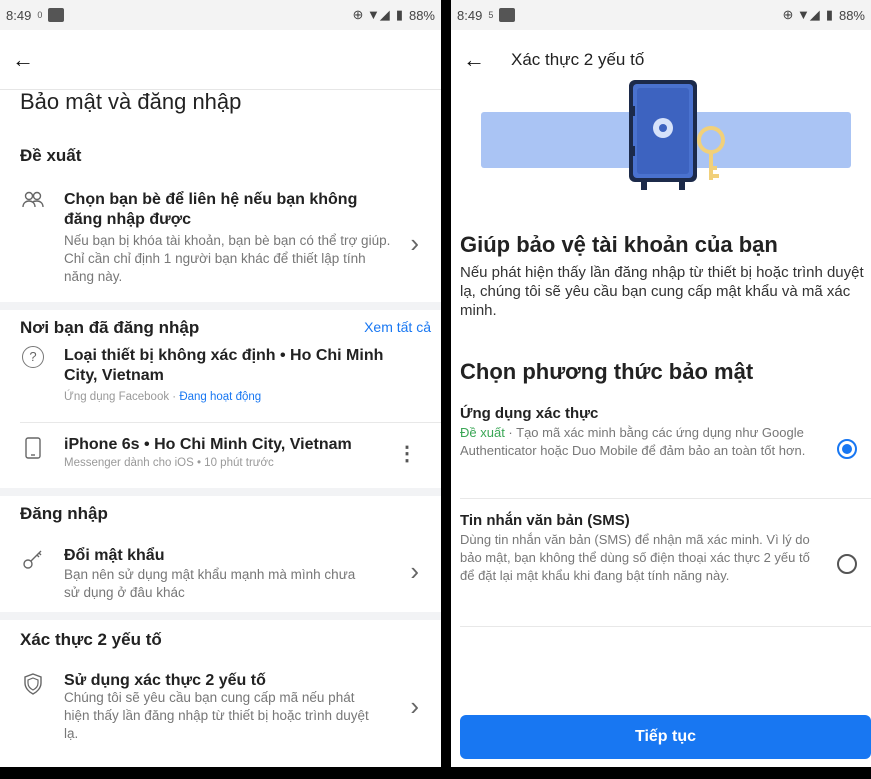 The width and height of the screenshot is (871, 779). Describe the element at coordinates (661, 15) in the screenshot. I see `status-bar: 8:49 5 ⊕ ▼◢ ▮ 88%` at that location.